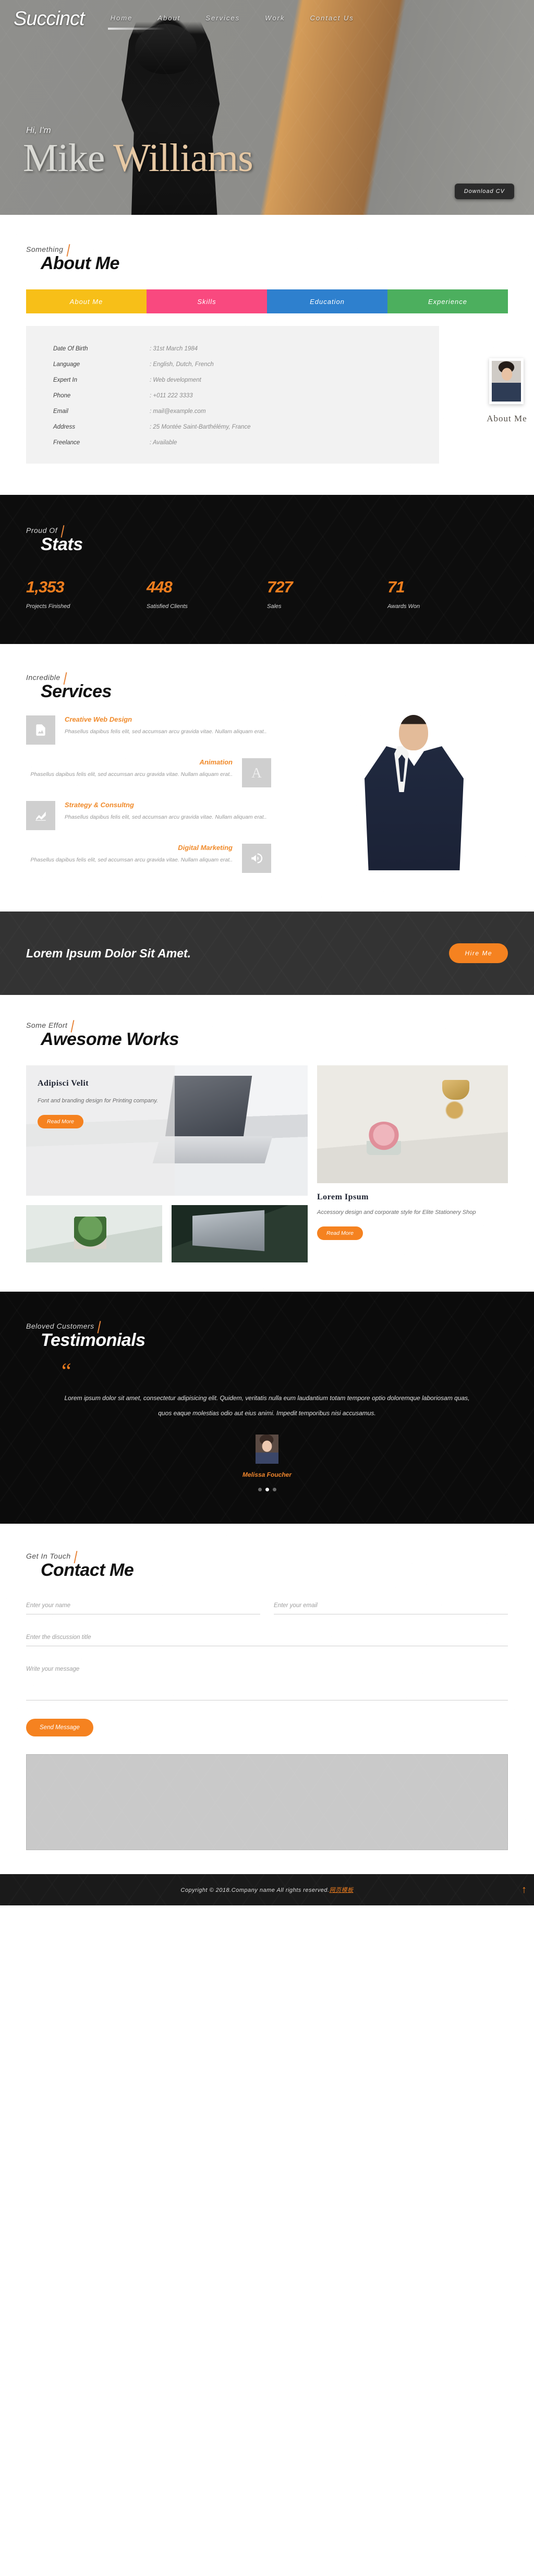 Image resolution: width=534 pixels, height=2576 pixels. I want to click on work-image-lamp, so click(413, 1124).